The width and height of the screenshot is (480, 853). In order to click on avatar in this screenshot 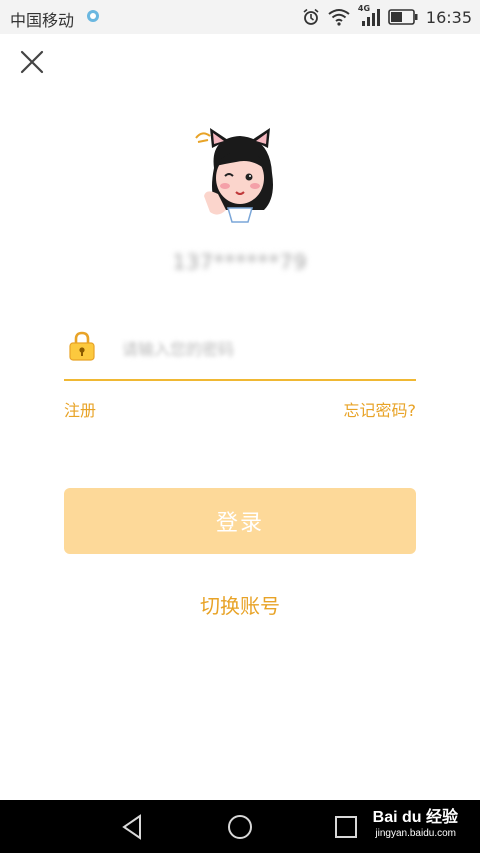, I will do `click(234, 175)`.